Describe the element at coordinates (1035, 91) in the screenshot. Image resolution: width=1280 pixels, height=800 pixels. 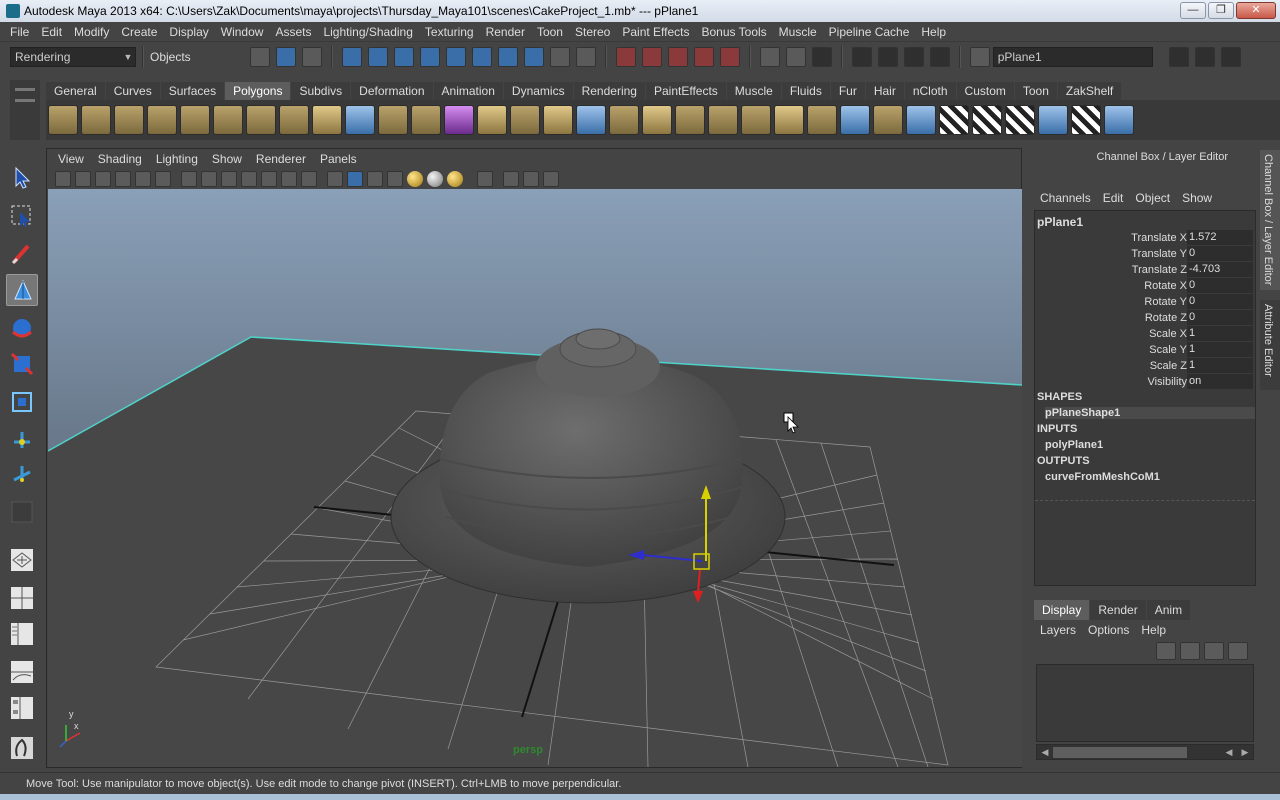
I see `shelf-tab-toon: Toon` at that location.